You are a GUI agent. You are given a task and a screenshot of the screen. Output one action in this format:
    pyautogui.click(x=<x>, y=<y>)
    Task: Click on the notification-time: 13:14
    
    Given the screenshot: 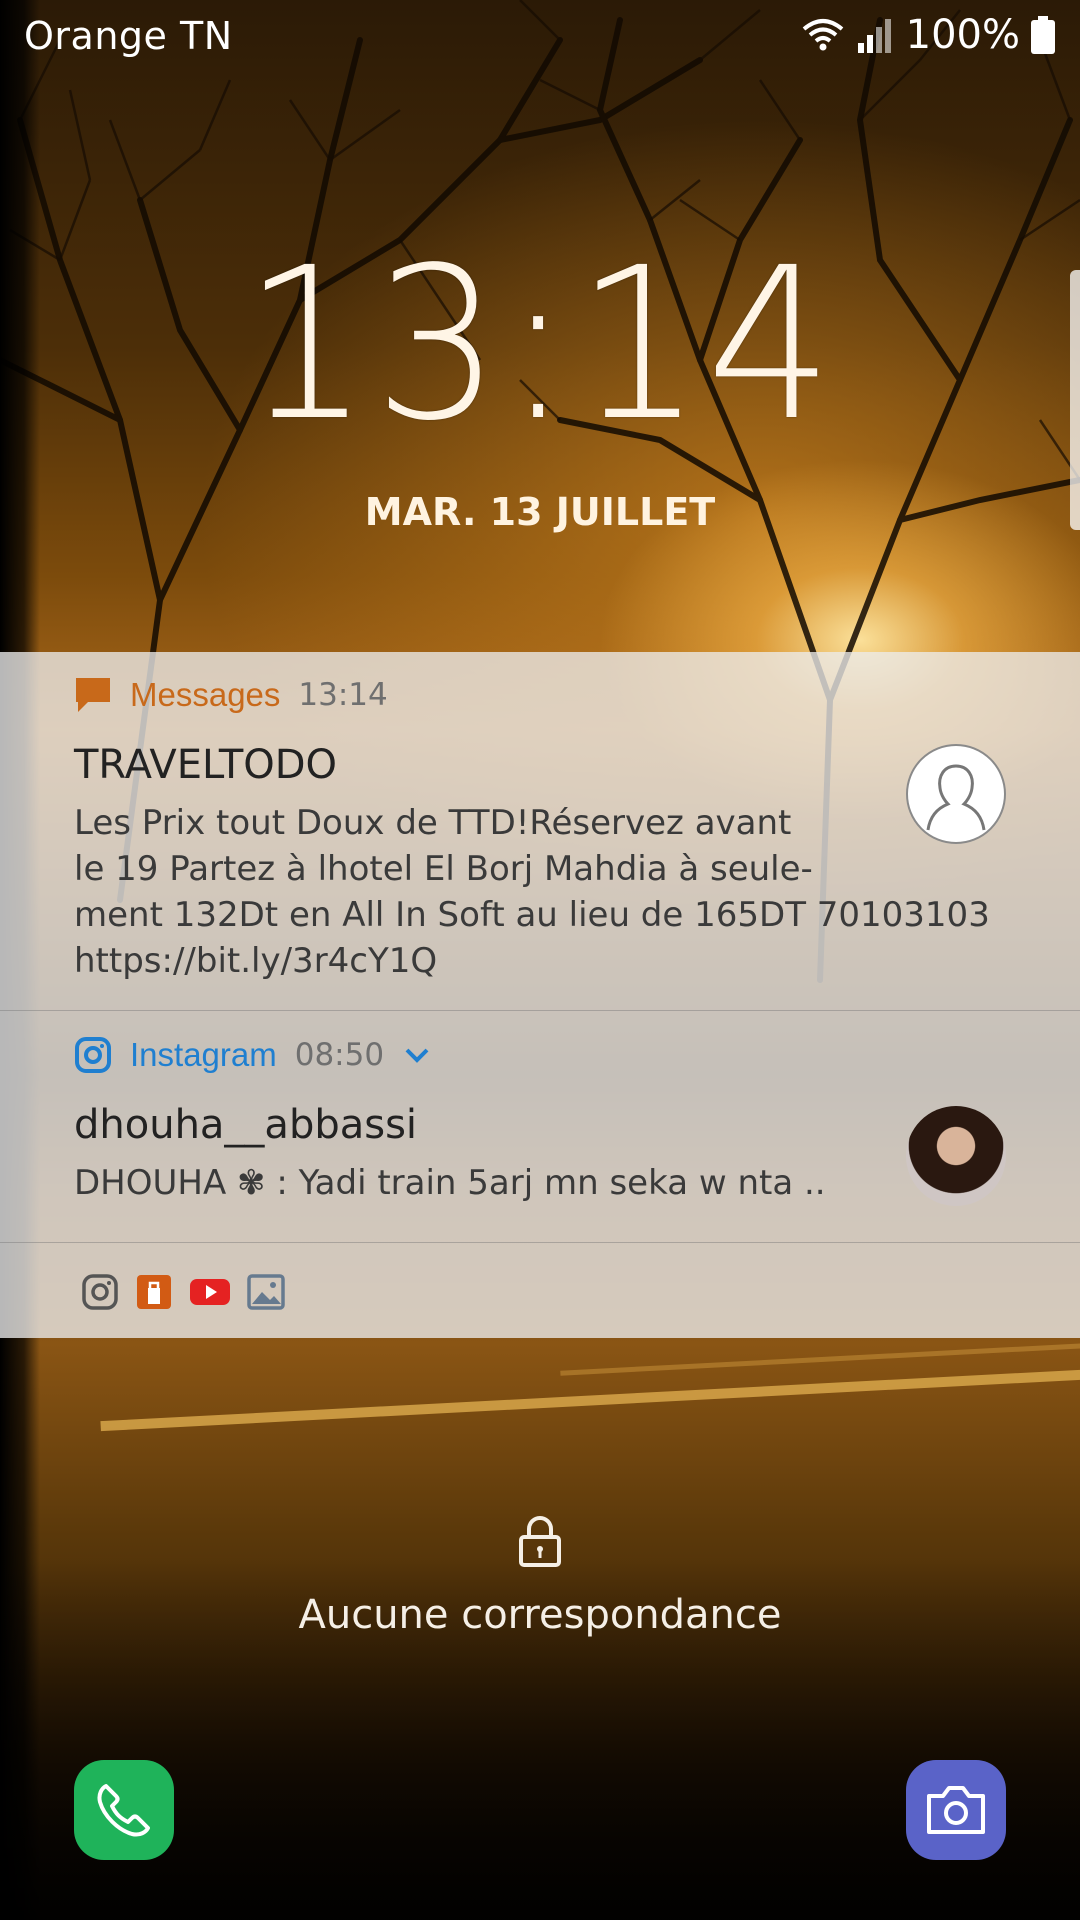 What is the action you would take?
    pyautogui.click(x=343, y=695)
    